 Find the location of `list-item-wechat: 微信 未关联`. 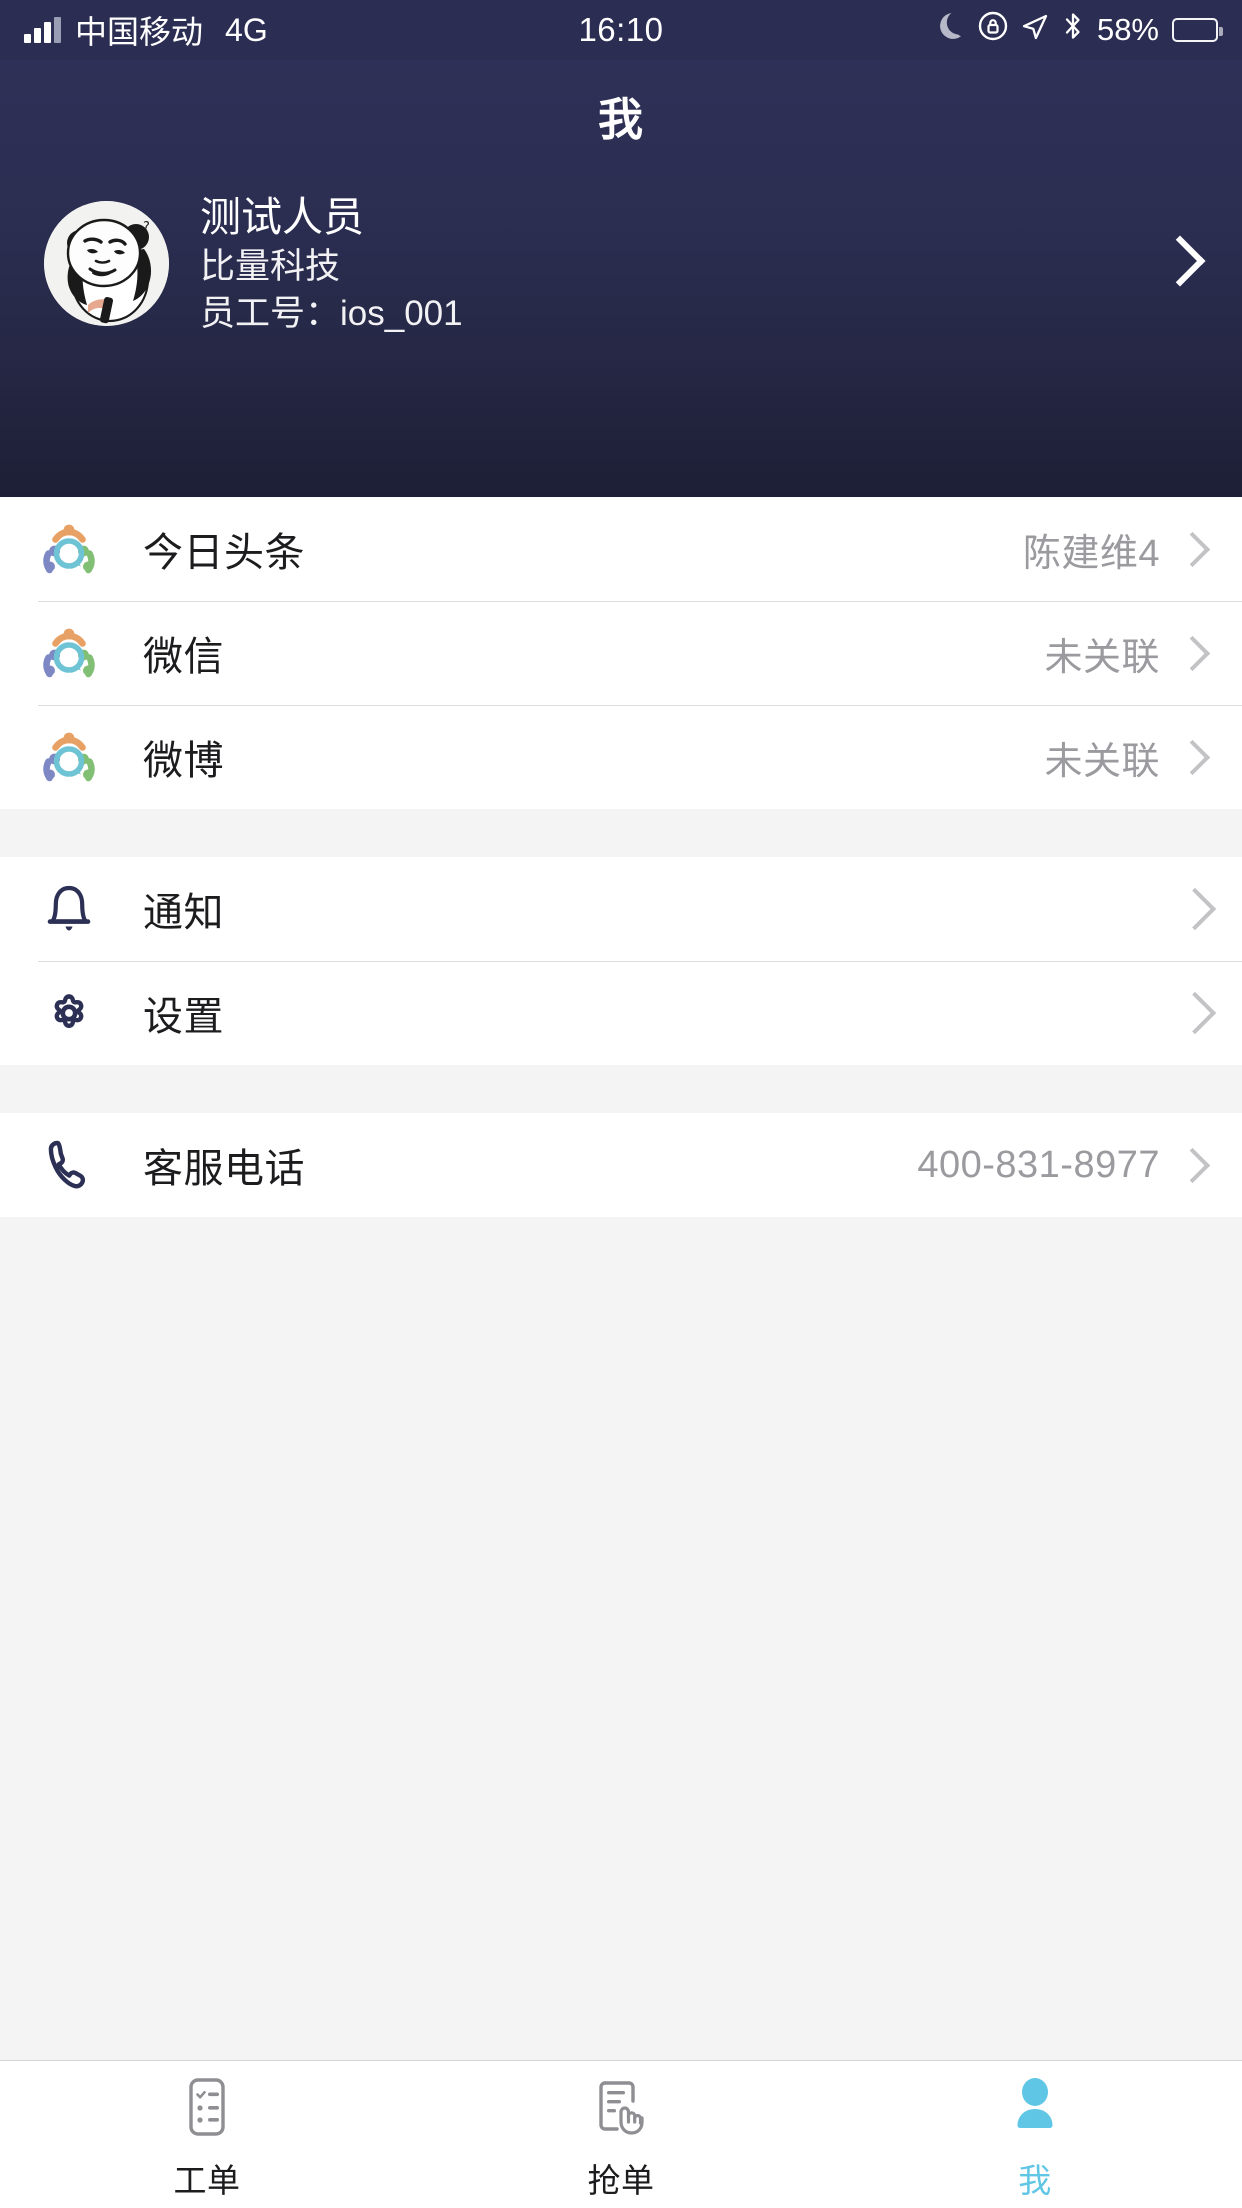

list-item-wechat: 微信 未关联 is located at coordinates (621, 653).